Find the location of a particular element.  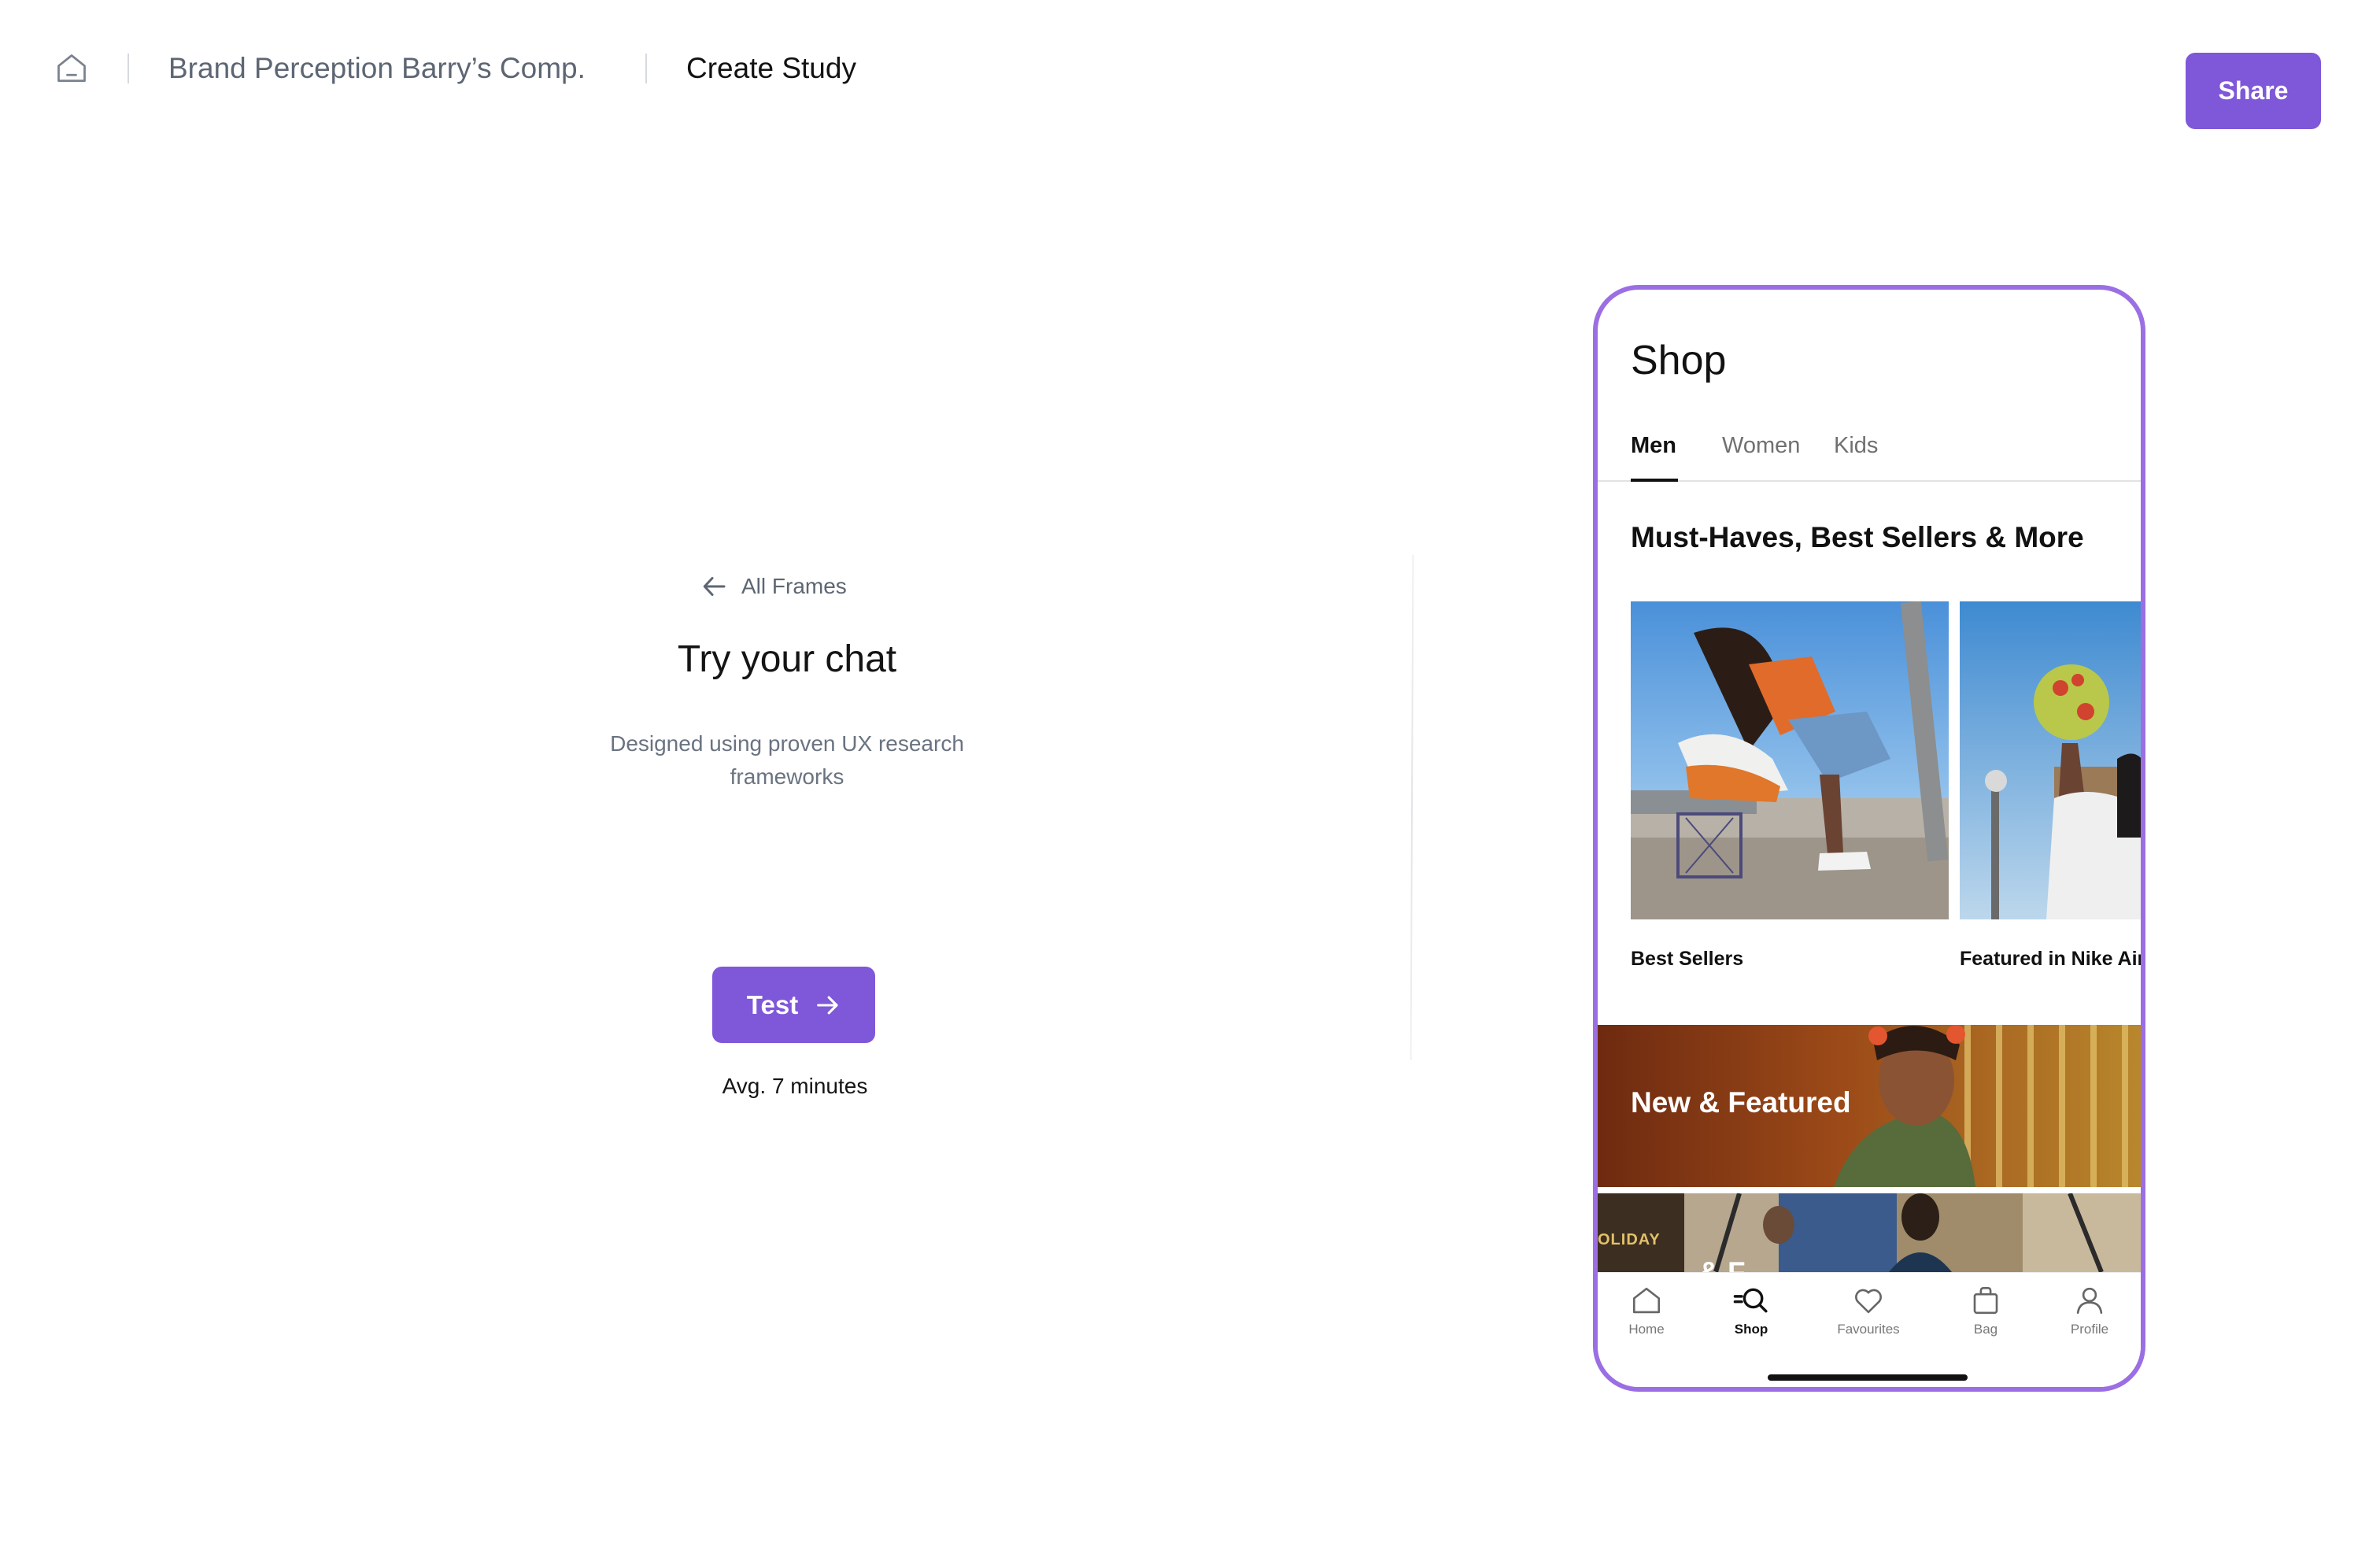

tab-kids: Kids is located at coordinates (1856, 446).